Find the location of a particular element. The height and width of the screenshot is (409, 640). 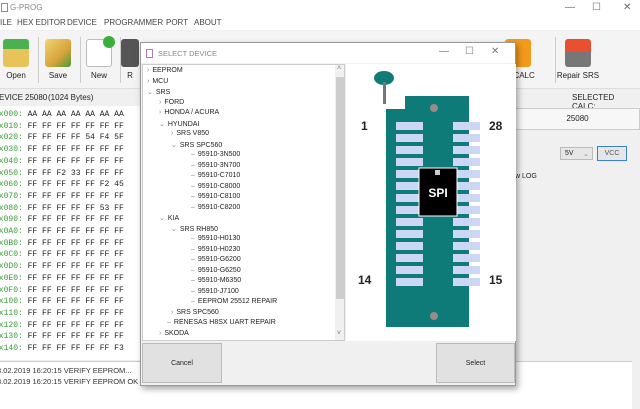

maximize-button: ☐ is located at coordinates (596, 7).